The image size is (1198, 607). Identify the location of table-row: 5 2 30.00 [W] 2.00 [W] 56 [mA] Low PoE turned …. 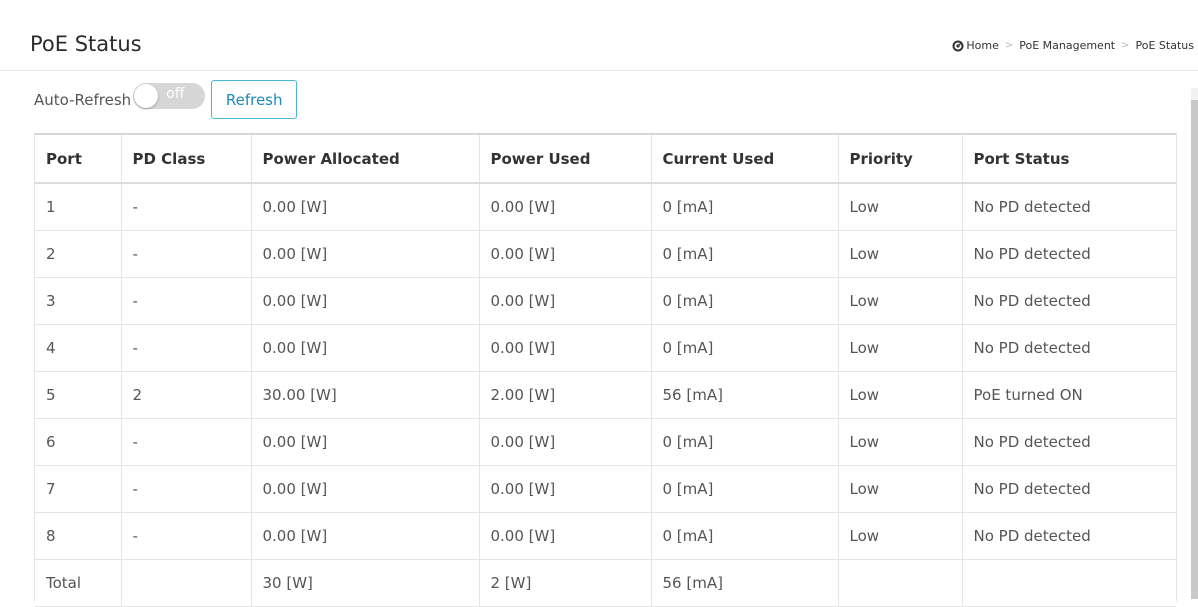
(605, 395).